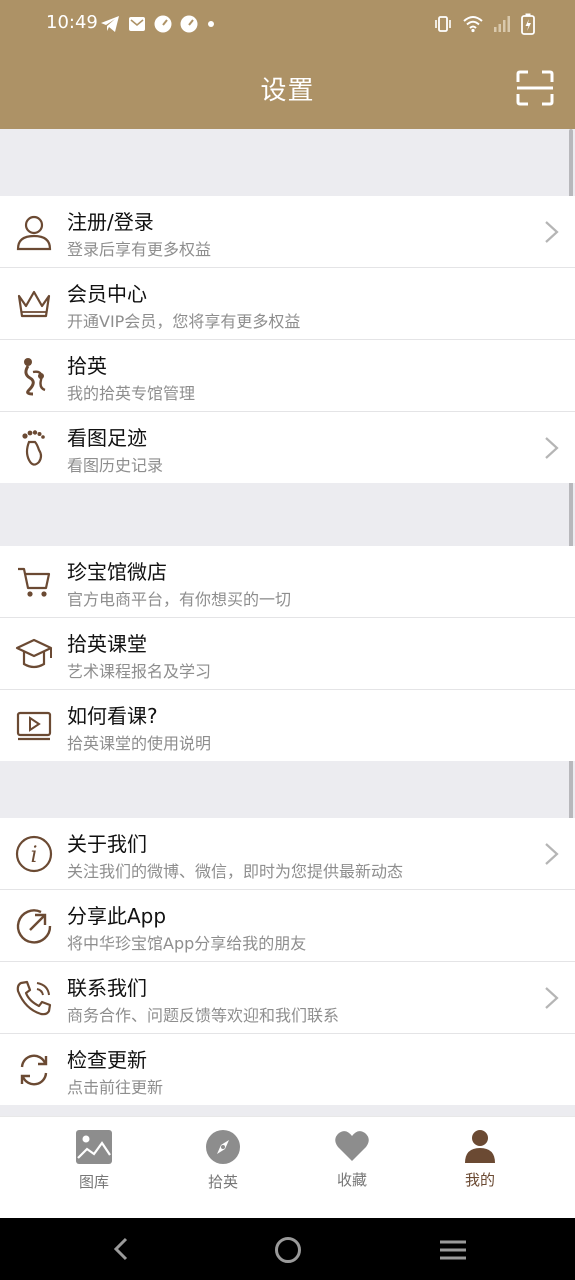 The image size is (575, 1280). What do you see at coordinates (139, 249) in the screenshot?
I see `item-subtitle: 登录后享有更多权益` at bounding box center [139, 249].